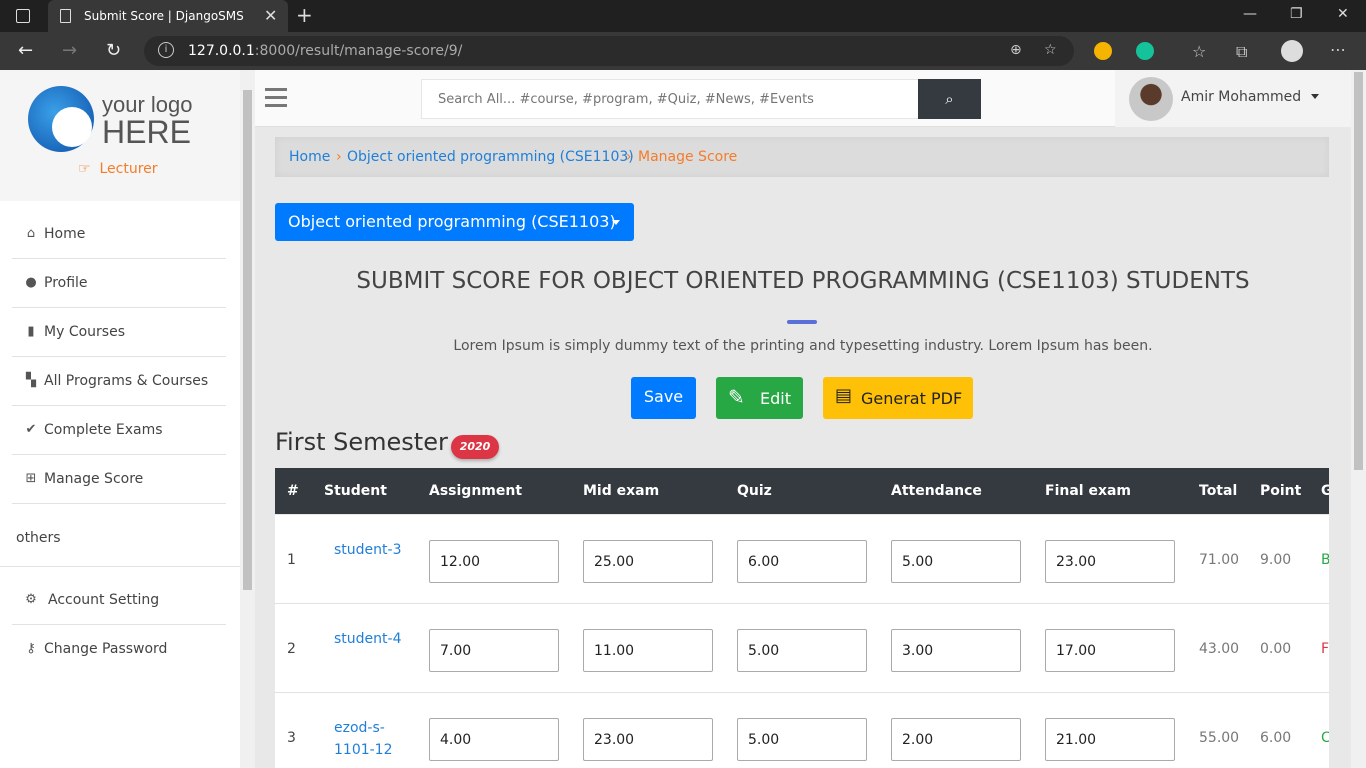 The width and height of the screenshot is (1366, 768). Describe the element at coordinates (1219, 649) in the screenshot. I see `total-value: 43.00` at that location.